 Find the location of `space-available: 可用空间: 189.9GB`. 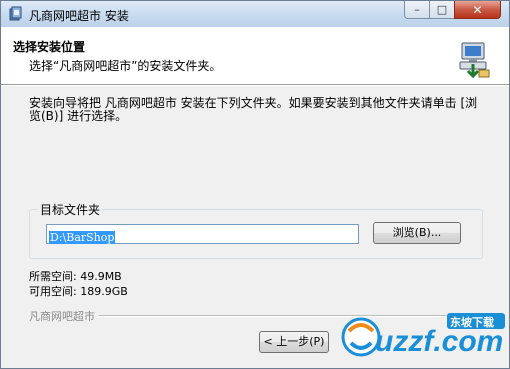

space-available: 可用空间: 189.9GB is located at coordinates (78, 291).